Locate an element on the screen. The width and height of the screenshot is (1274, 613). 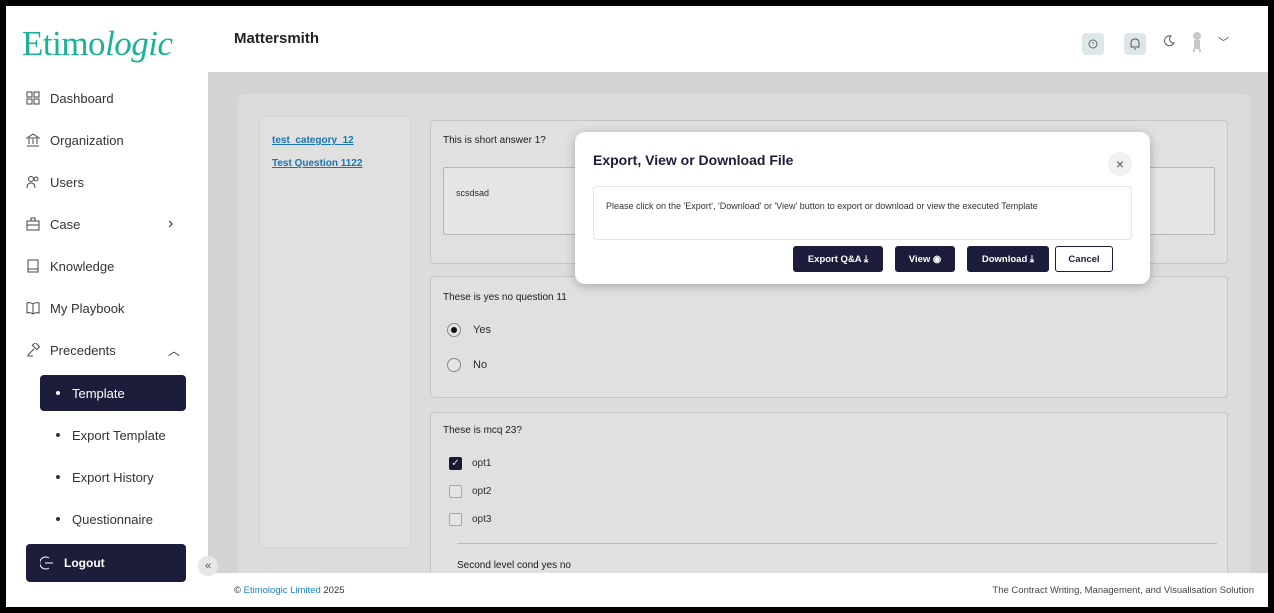
sidebar-item-label: My Playbook is located at coordinates (87, 308).